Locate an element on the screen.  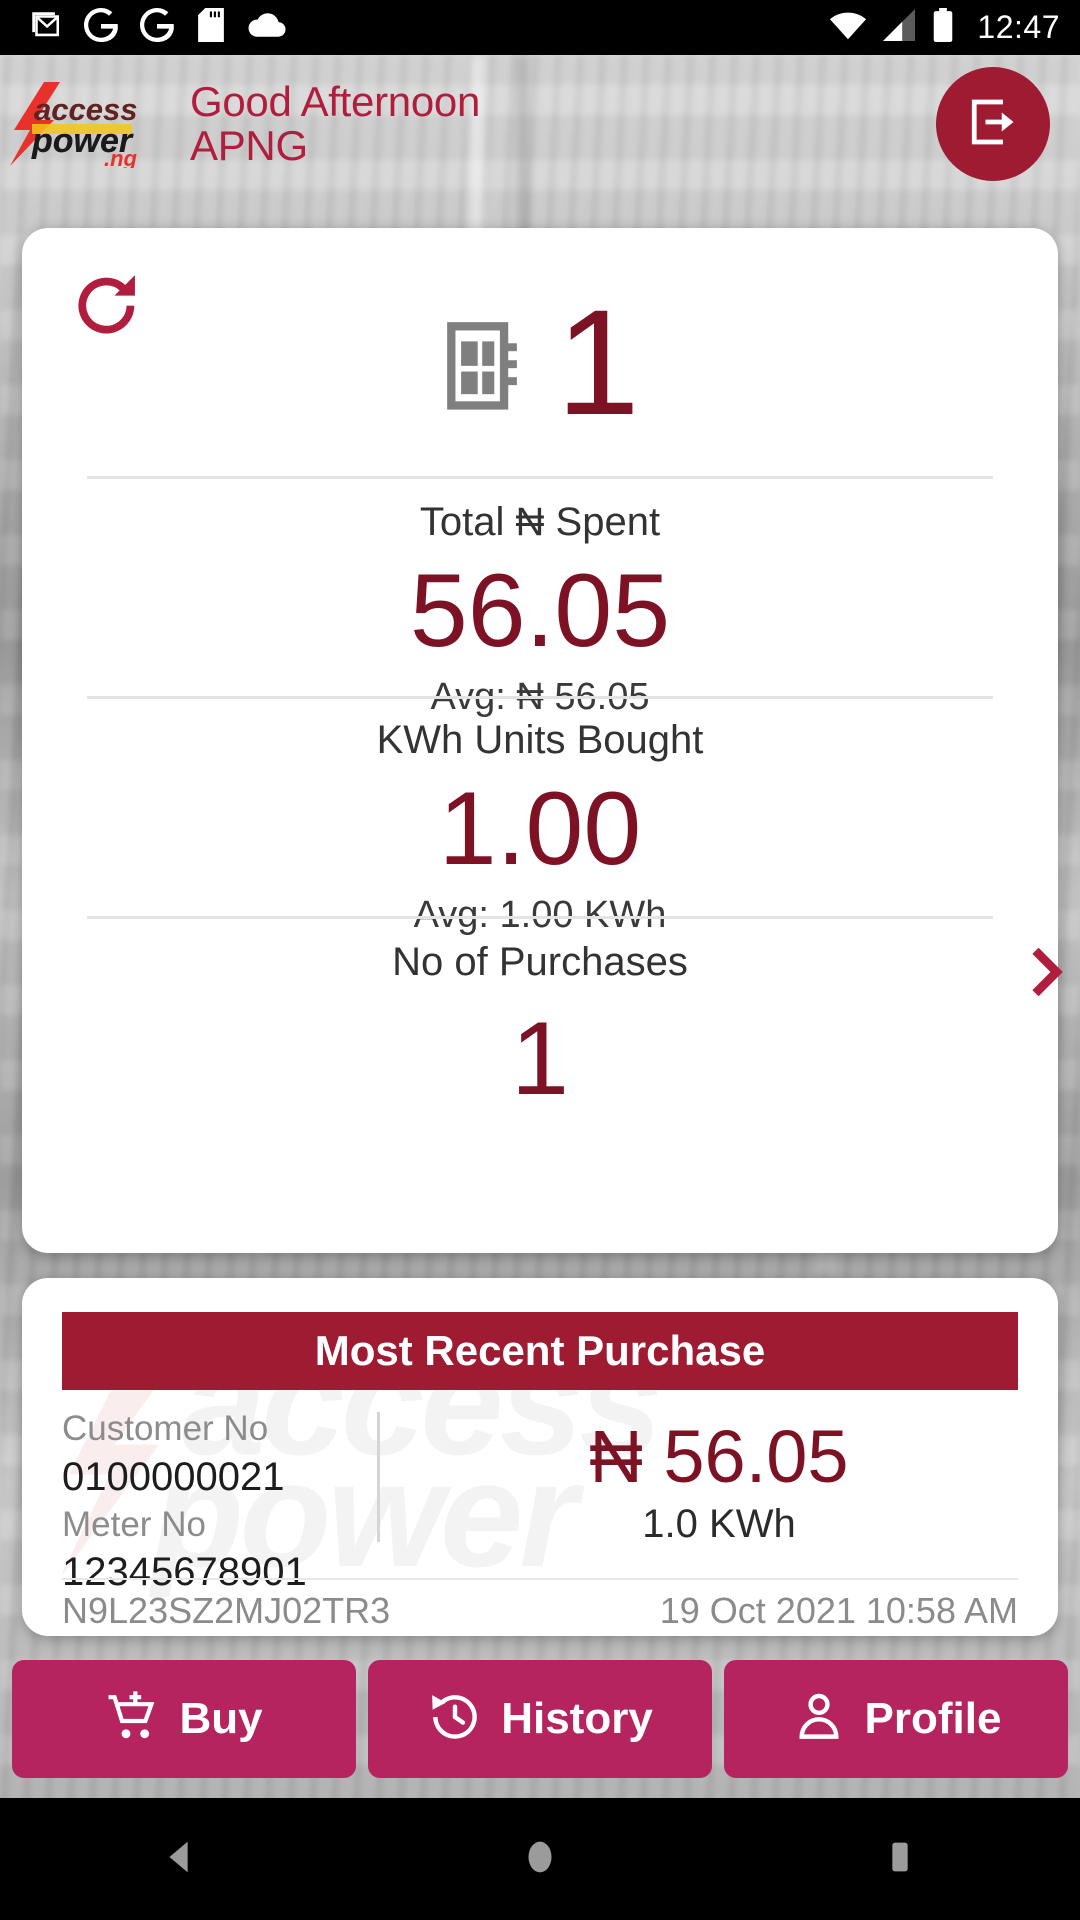
stat-no-of-purchases: No of Purchases 1 is located at coordinates (540, 1027).